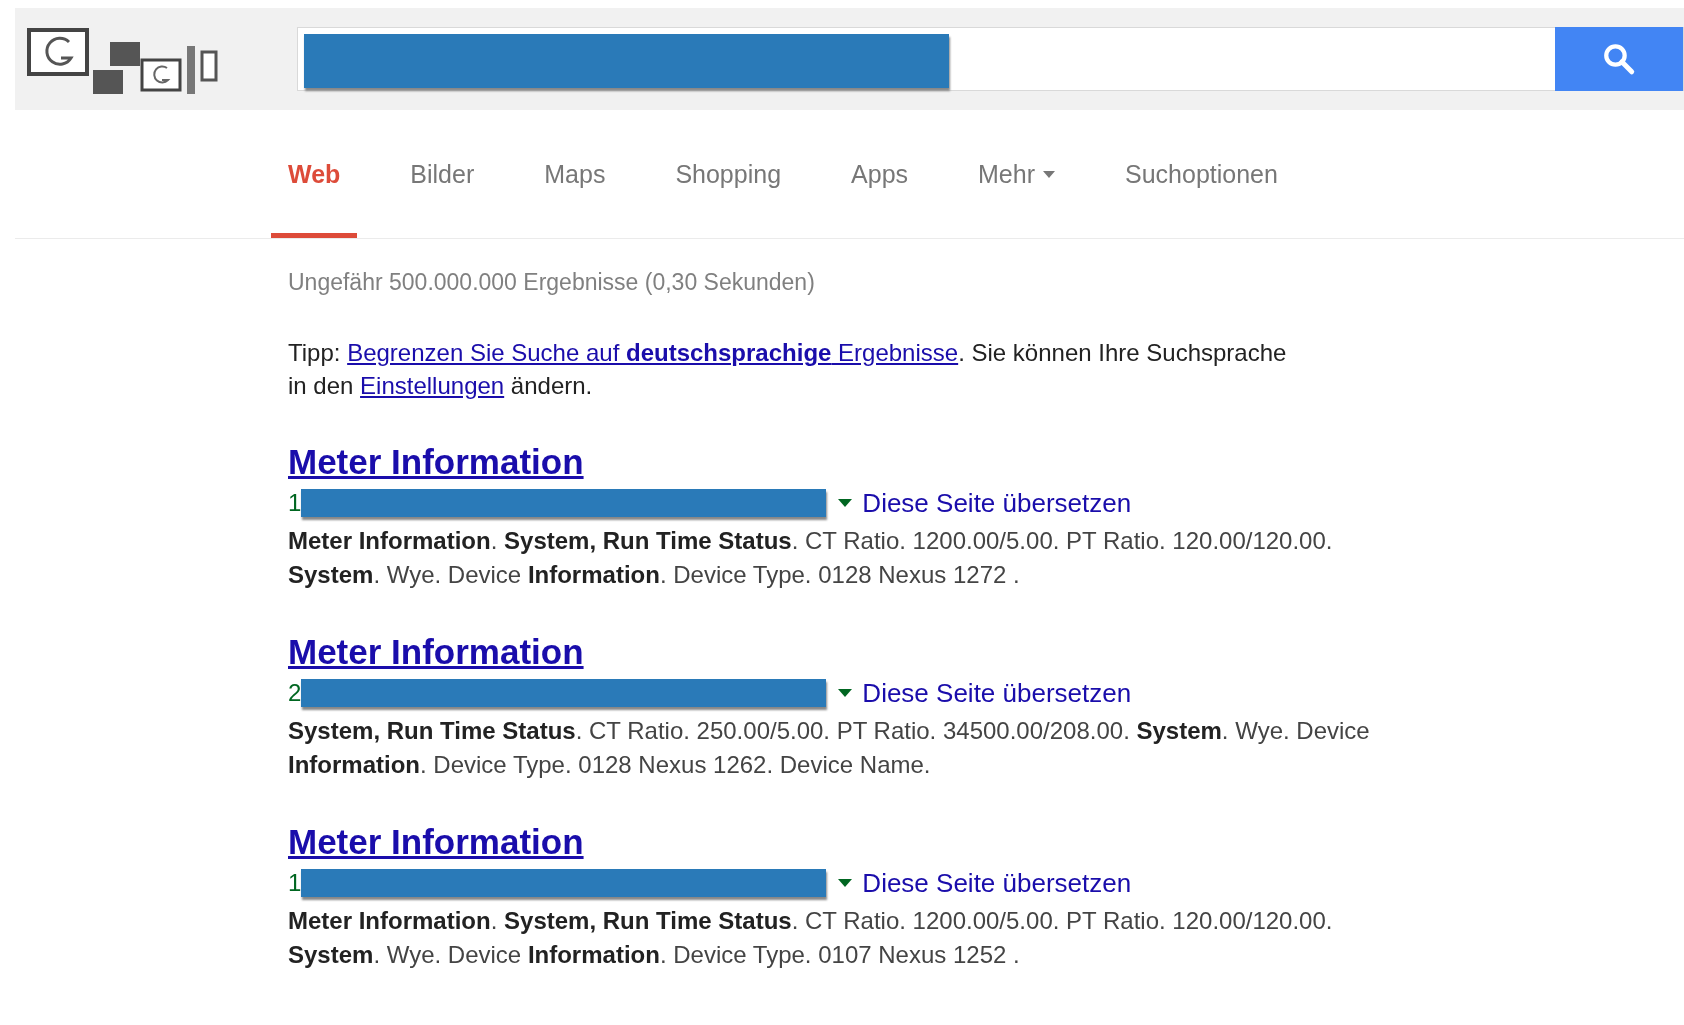  I want to click on result-snippet: Meter Information. System, Run Time Status. CT Ratio. 1200.00/5.00. PT Ratio. 120.00/120.00. System. Wye. Device Information. Device Type. 0107 Nexus 1252 ., so click(811, 938).